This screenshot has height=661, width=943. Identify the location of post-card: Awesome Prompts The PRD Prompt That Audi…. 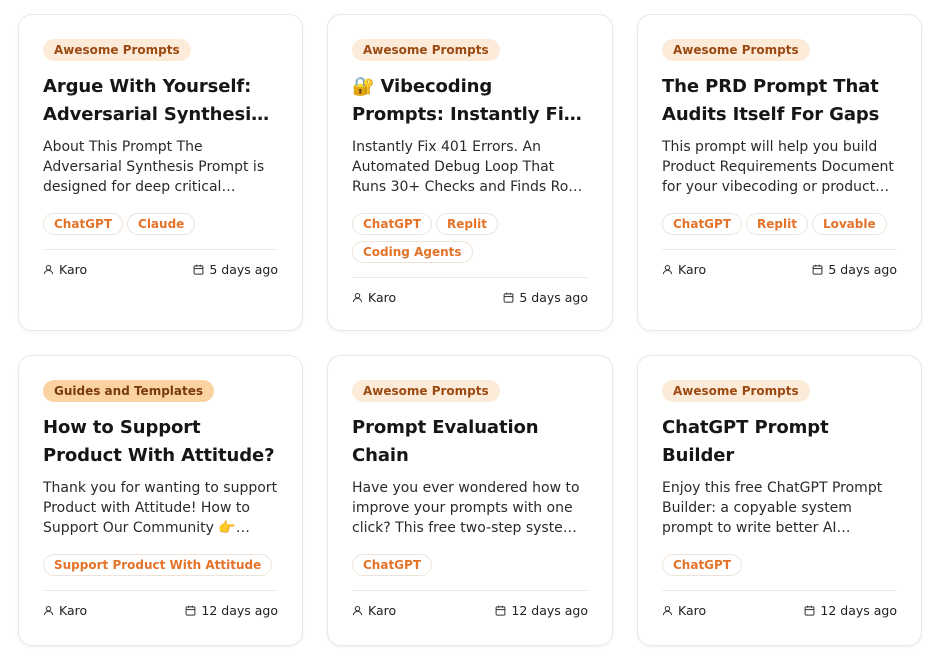
(779, 172).